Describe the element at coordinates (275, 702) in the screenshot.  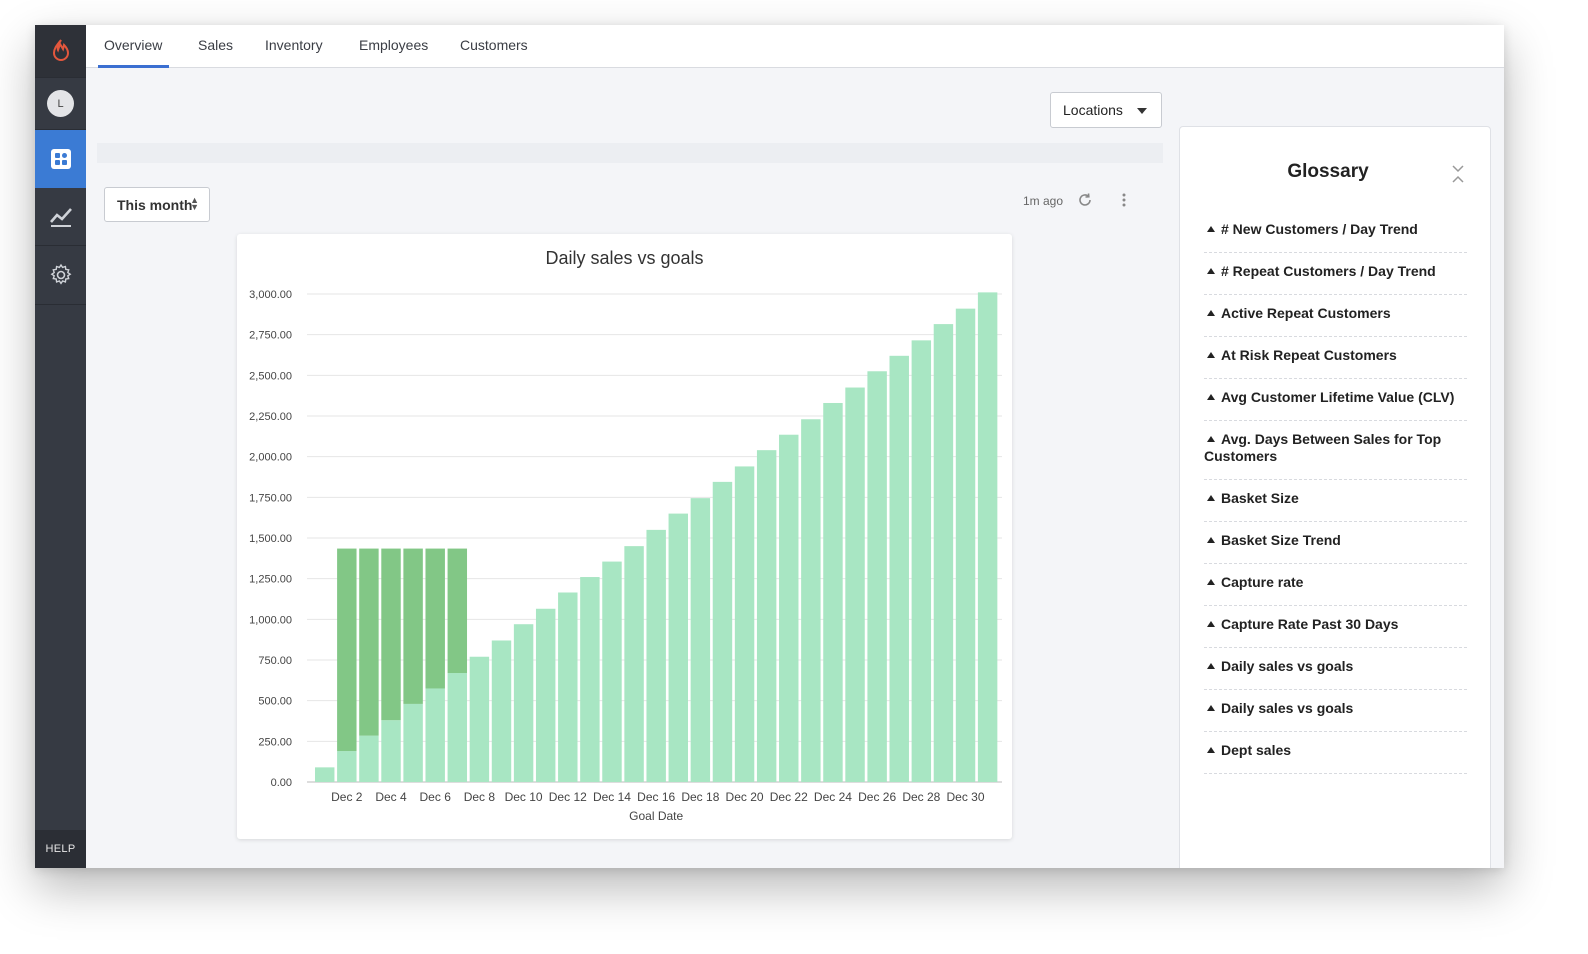
I see `y-tick-label: 500.00` at that location.